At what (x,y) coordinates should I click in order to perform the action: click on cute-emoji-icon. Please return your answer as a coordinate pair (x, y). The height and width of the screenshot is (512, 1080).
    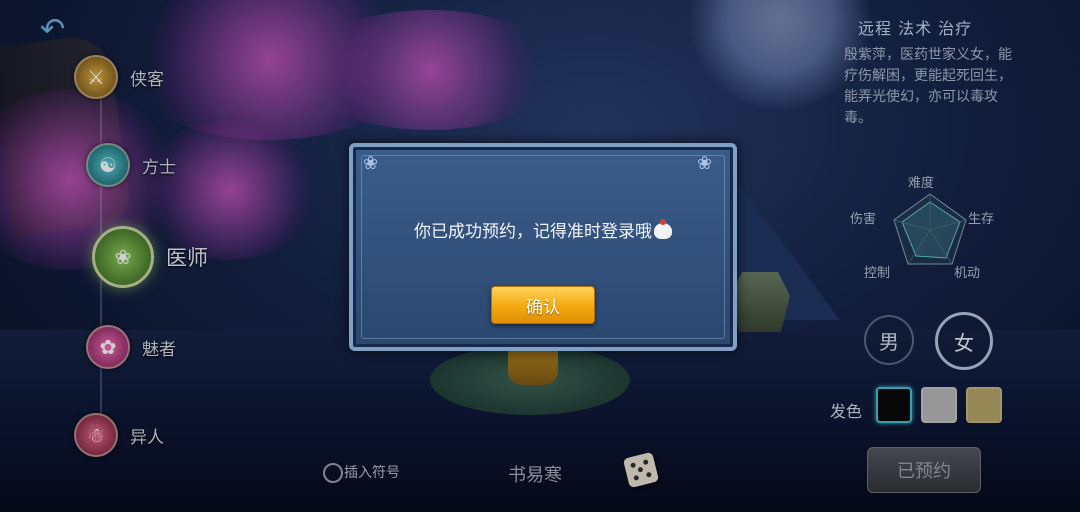
    Looking at the image, I should click on (663, 229).